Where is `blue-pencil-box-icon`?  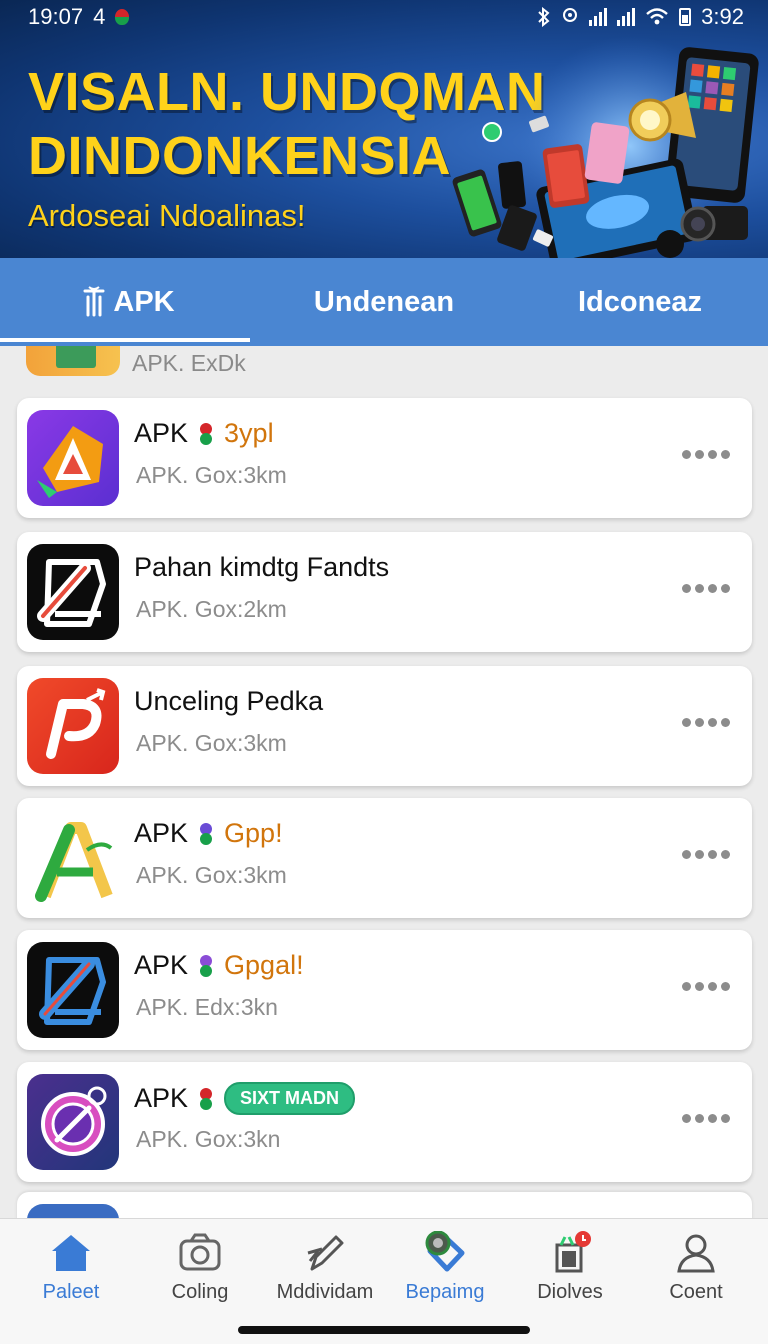
blue-pencil-box-icon is located at coordinates (73, 990).